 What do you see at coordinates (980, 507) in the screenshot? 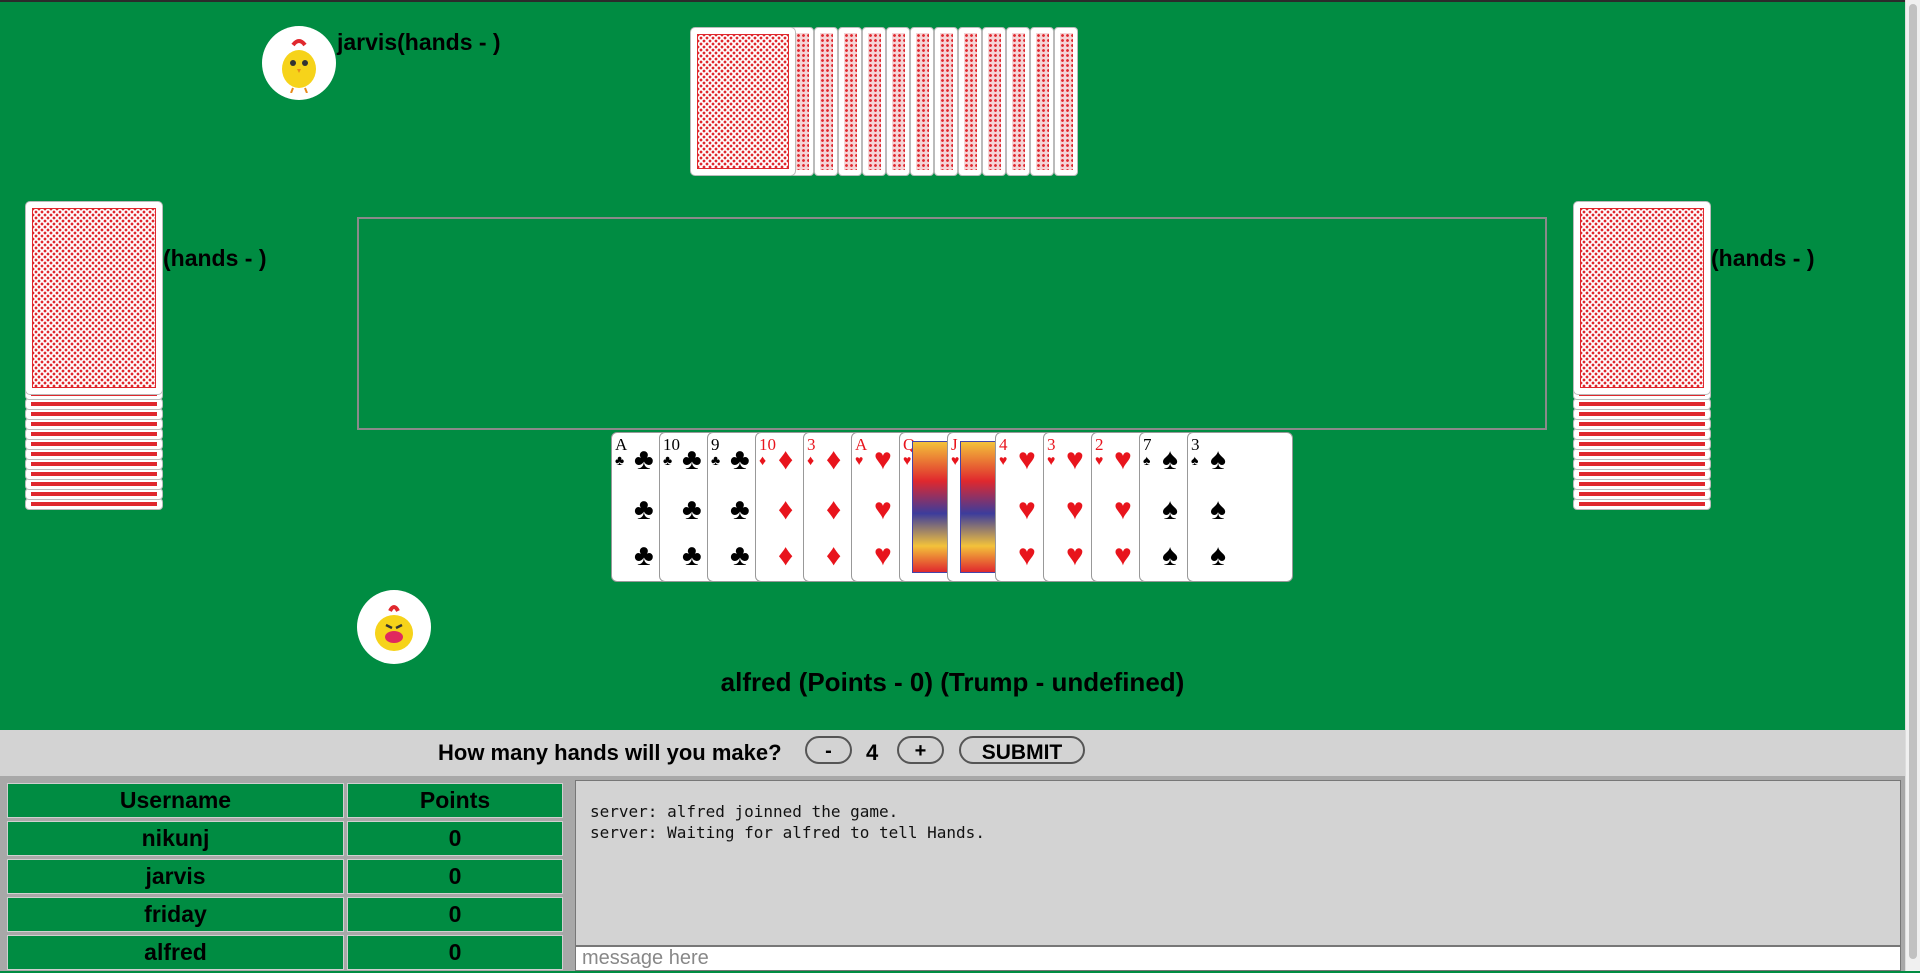
I see `face-card-art` at bounding box center [980, 507].